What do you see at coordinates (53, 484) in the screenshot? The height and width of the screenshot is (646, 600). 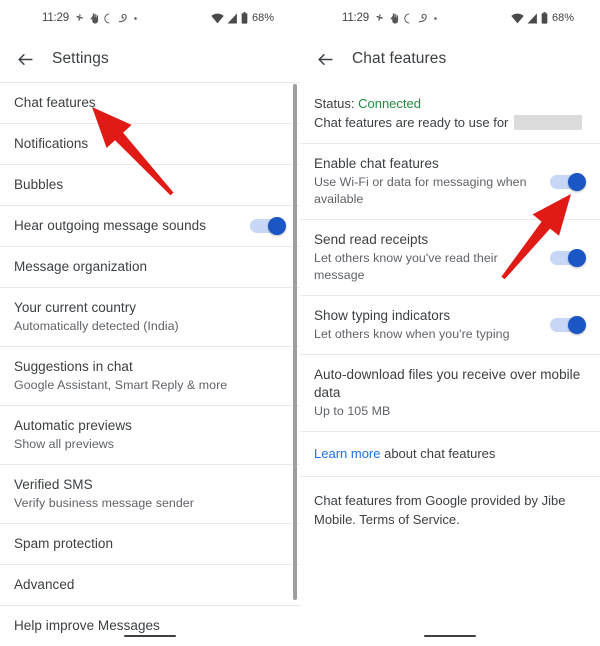 I see `list-item-title: Verified SMS` at bounding box center [53, 484].